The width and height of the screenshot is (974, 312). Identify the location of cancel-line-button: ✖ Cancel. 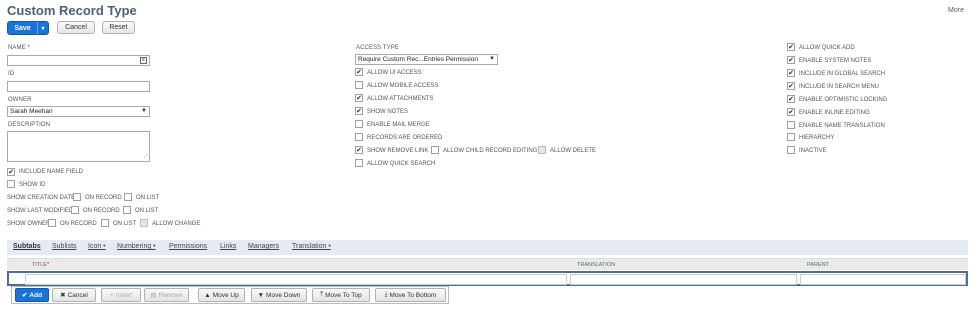
(74, 295).